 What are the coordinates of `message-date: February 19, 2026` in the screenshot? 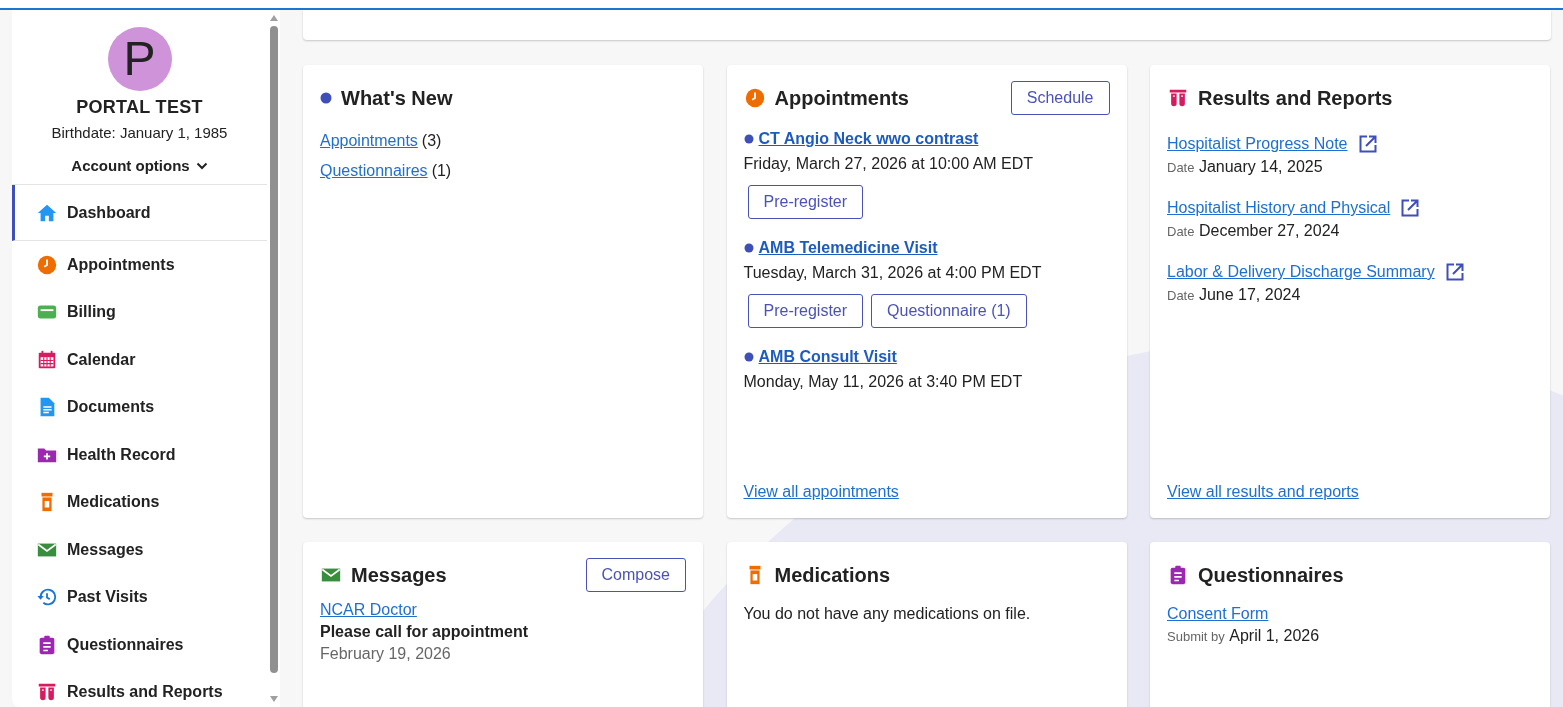 It's located at (386, 654).